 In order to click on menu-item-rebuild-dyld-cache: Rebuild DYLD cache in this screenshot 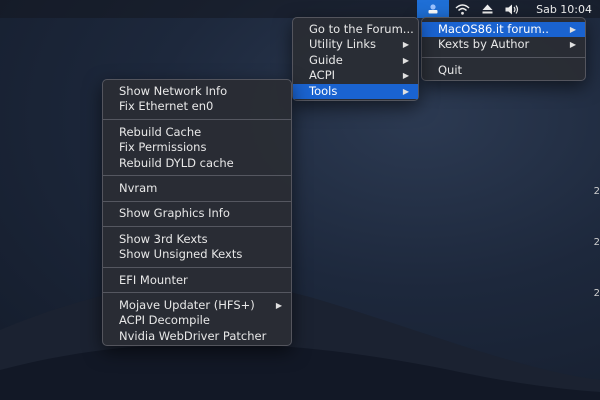, I will do `click(197, 163)`.